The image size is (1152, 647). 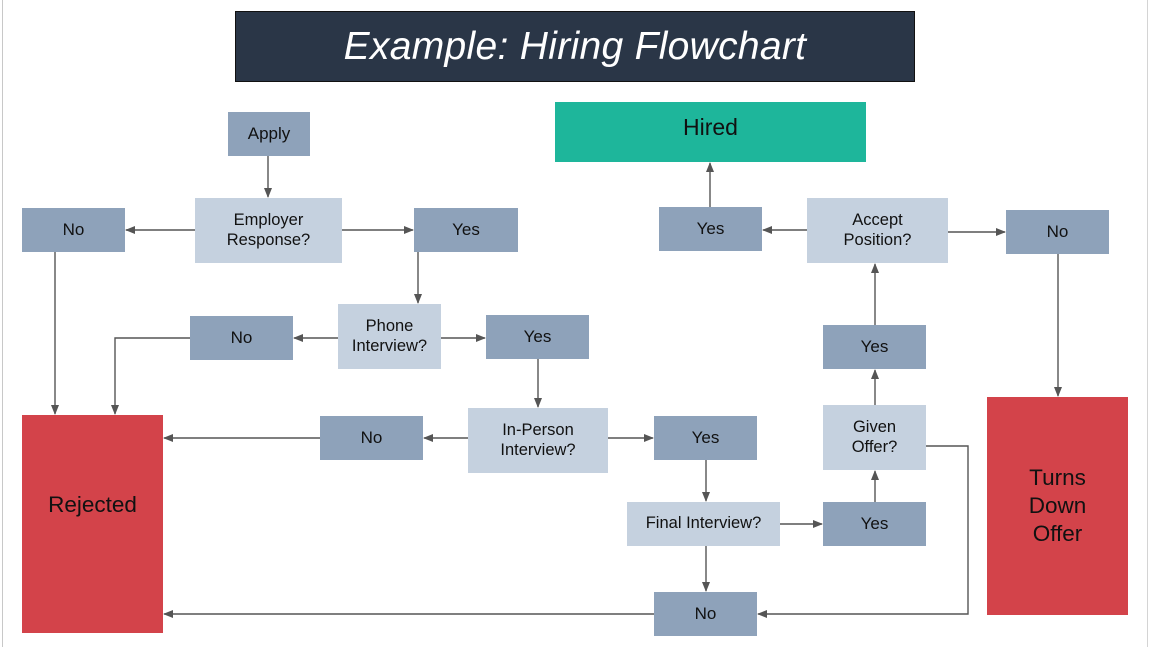 What do you see at coordinates (92, 524) in the screenshot?
I see `node-rejected: Rejected` at bounding box center [92, 524].